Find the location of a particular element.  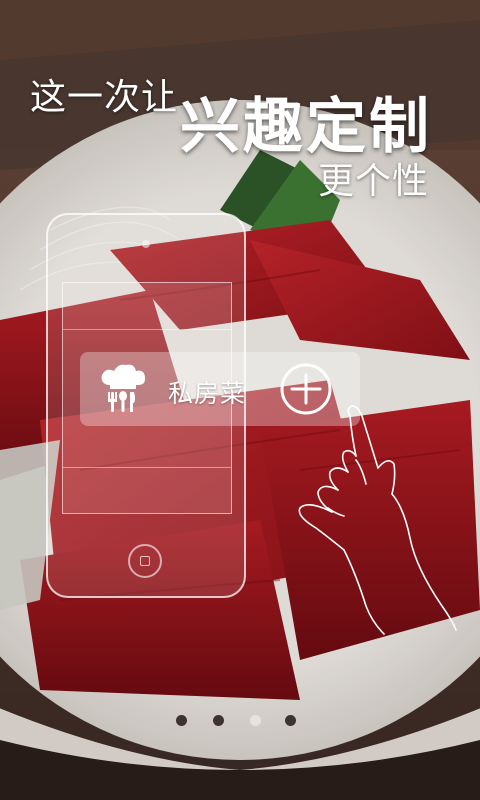

chef-hat-utensils-icon is located at coordinates (123, 388).